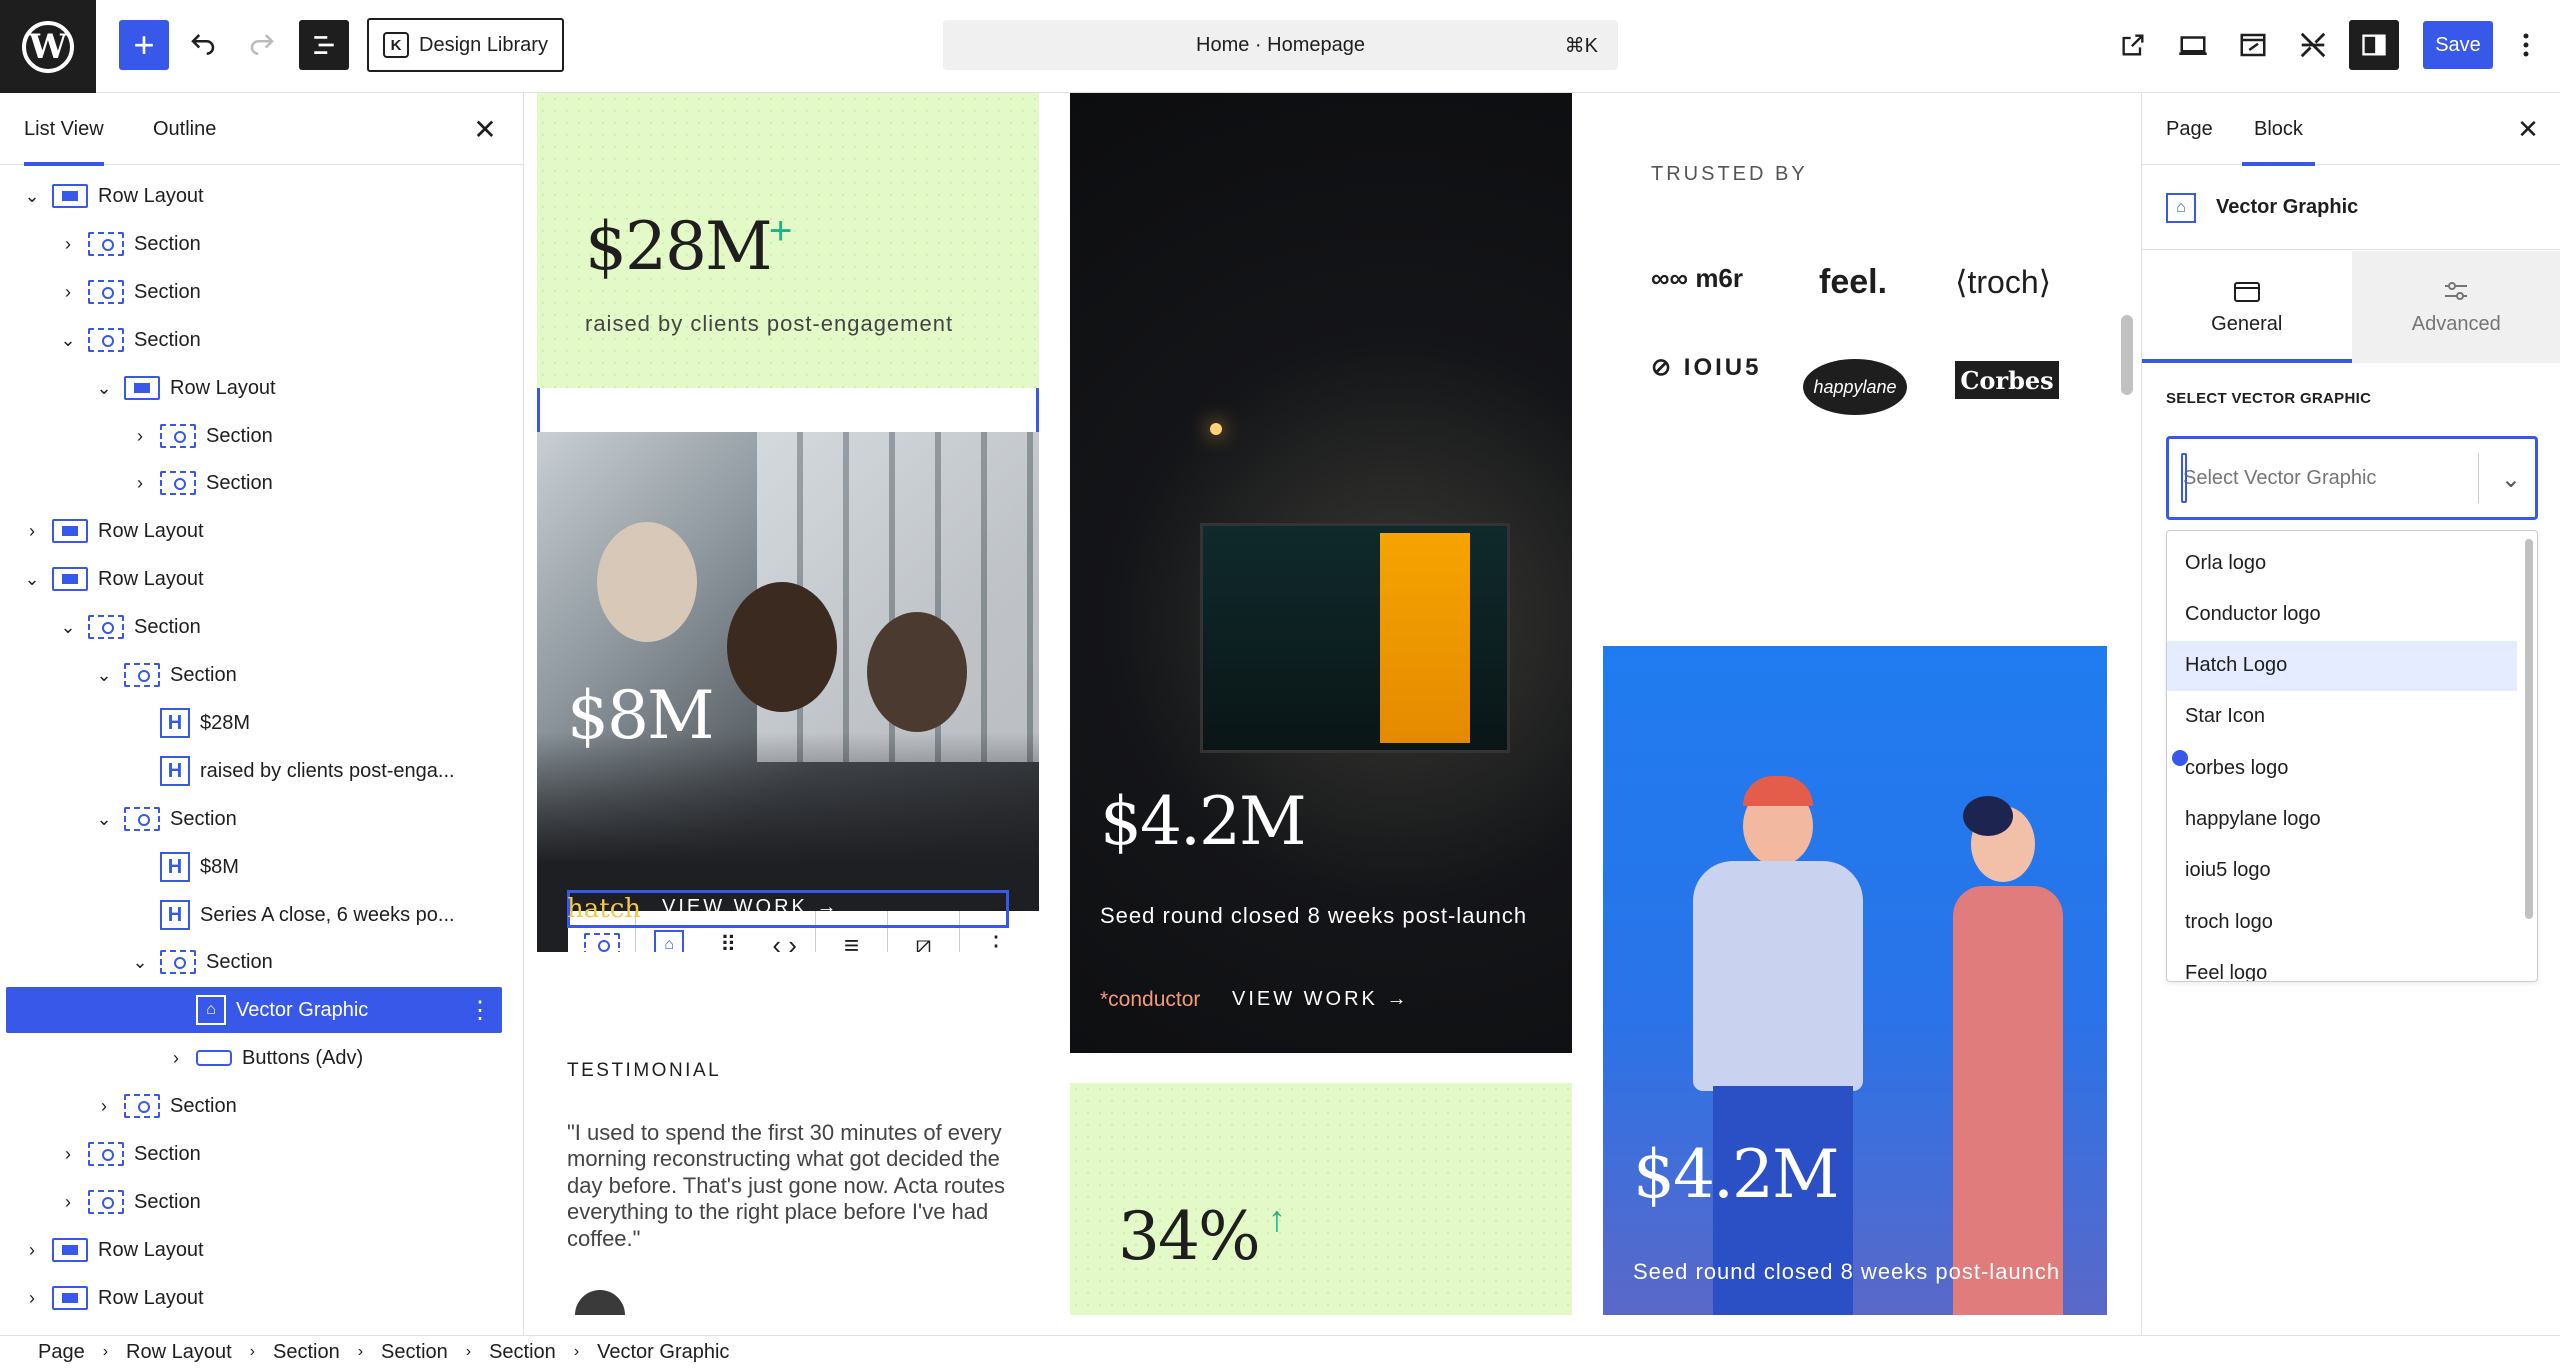 The width and height of the screenshot is (2560, 1368). Describe the element at coordinates (61, 1352) in the screenshot. I see `breadcrumb-item: Page` at that location.